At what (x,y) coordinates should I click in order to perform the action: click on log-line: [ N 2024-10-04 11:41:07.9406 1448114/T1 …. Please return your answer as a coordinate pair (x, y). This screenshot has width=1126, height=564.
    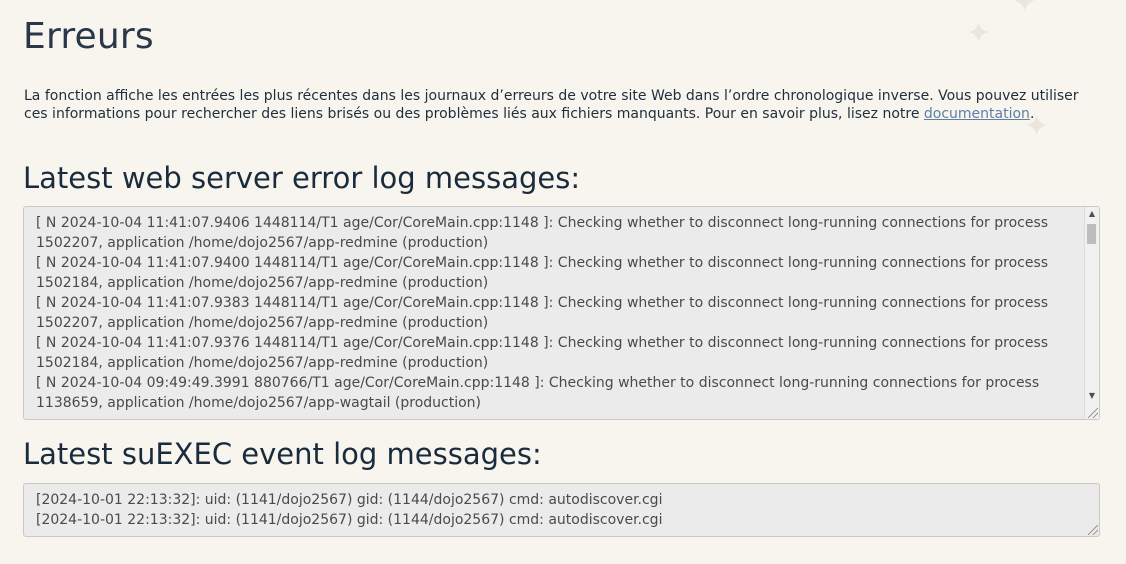
    Looking at the image, I should click on (542, 233).